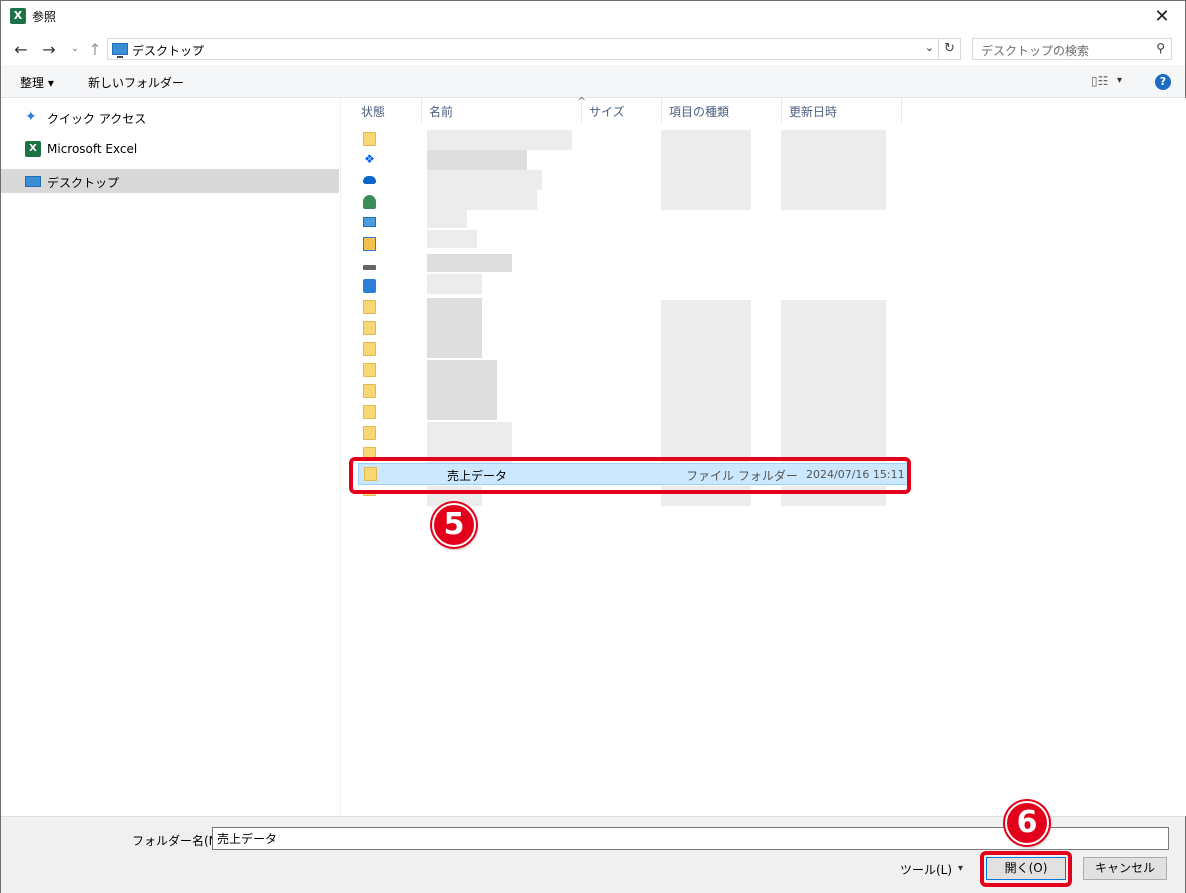 This screenshot has width=1186, height=893. I want to click on view-options-icon: ▯☷, so click(1099, 81).